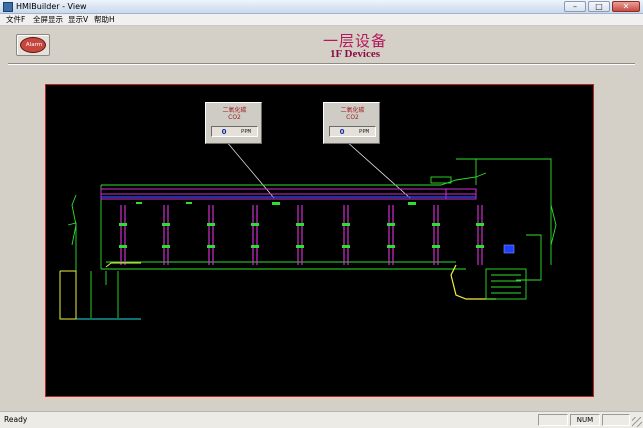  What do you see at coordinates (16, 419) in the screenshot?
I see `status-text: Ready` at bounding box center [16, 419].